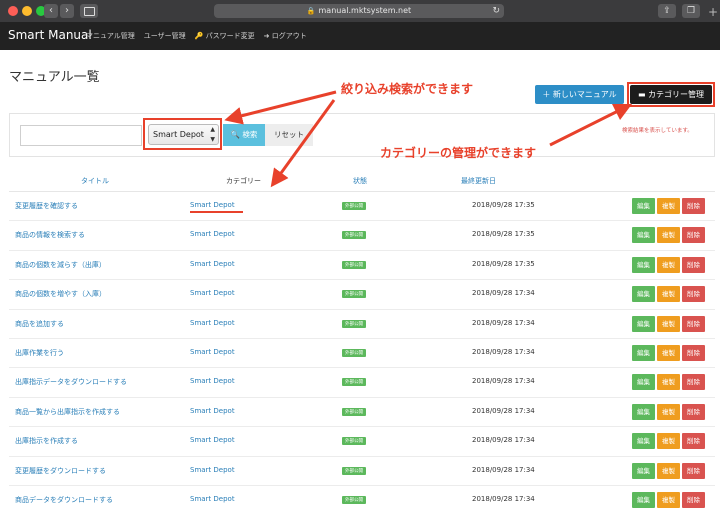 This screenshot has height=511, width=720. I want to click on minimize-window-button, so click(27, 11).